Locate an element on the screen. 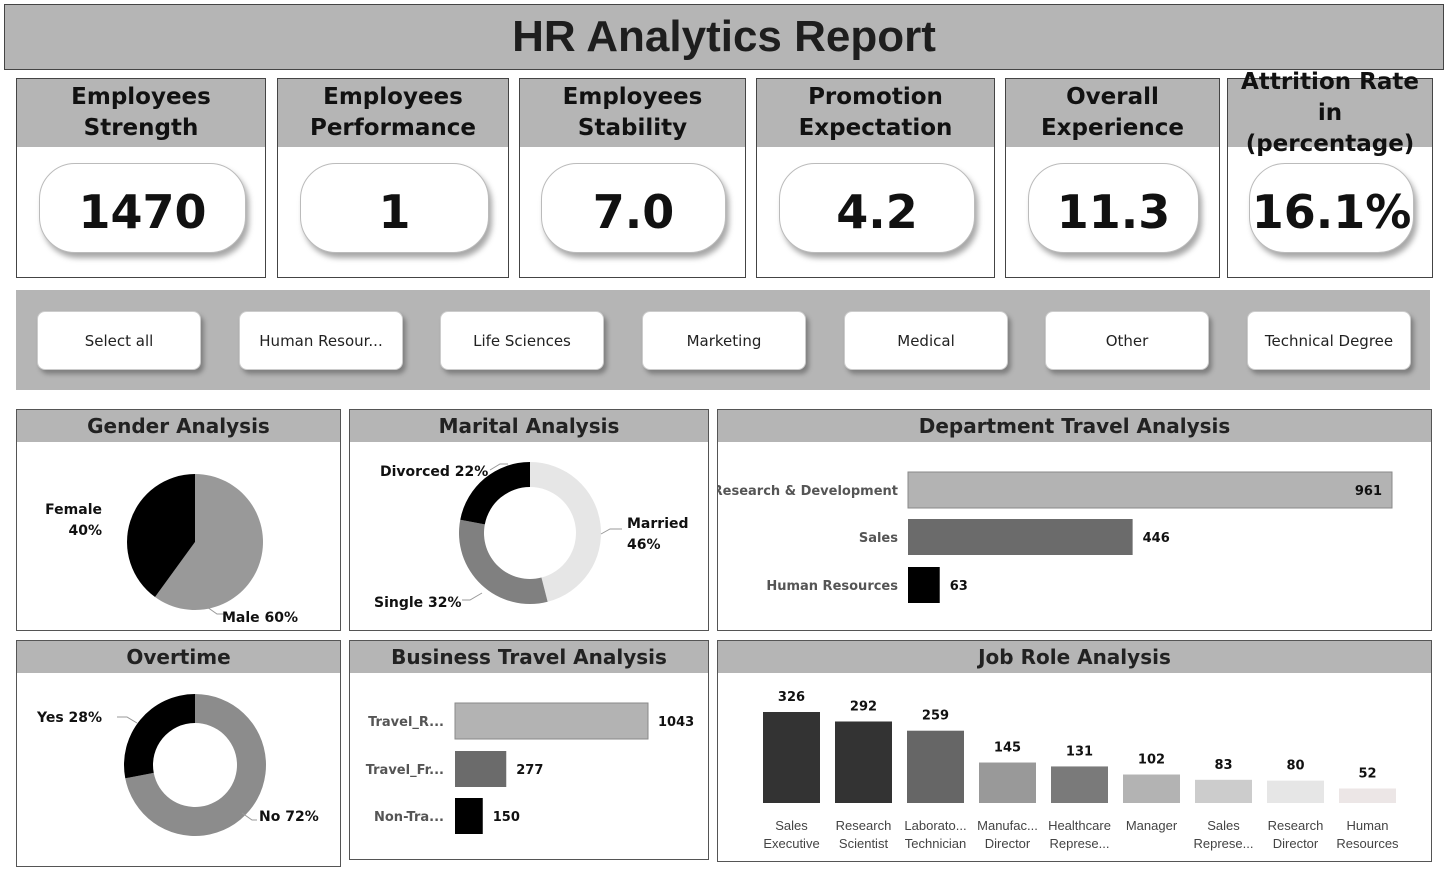  kpi-value-box: 4.2 is located at coordinates (877, 208).